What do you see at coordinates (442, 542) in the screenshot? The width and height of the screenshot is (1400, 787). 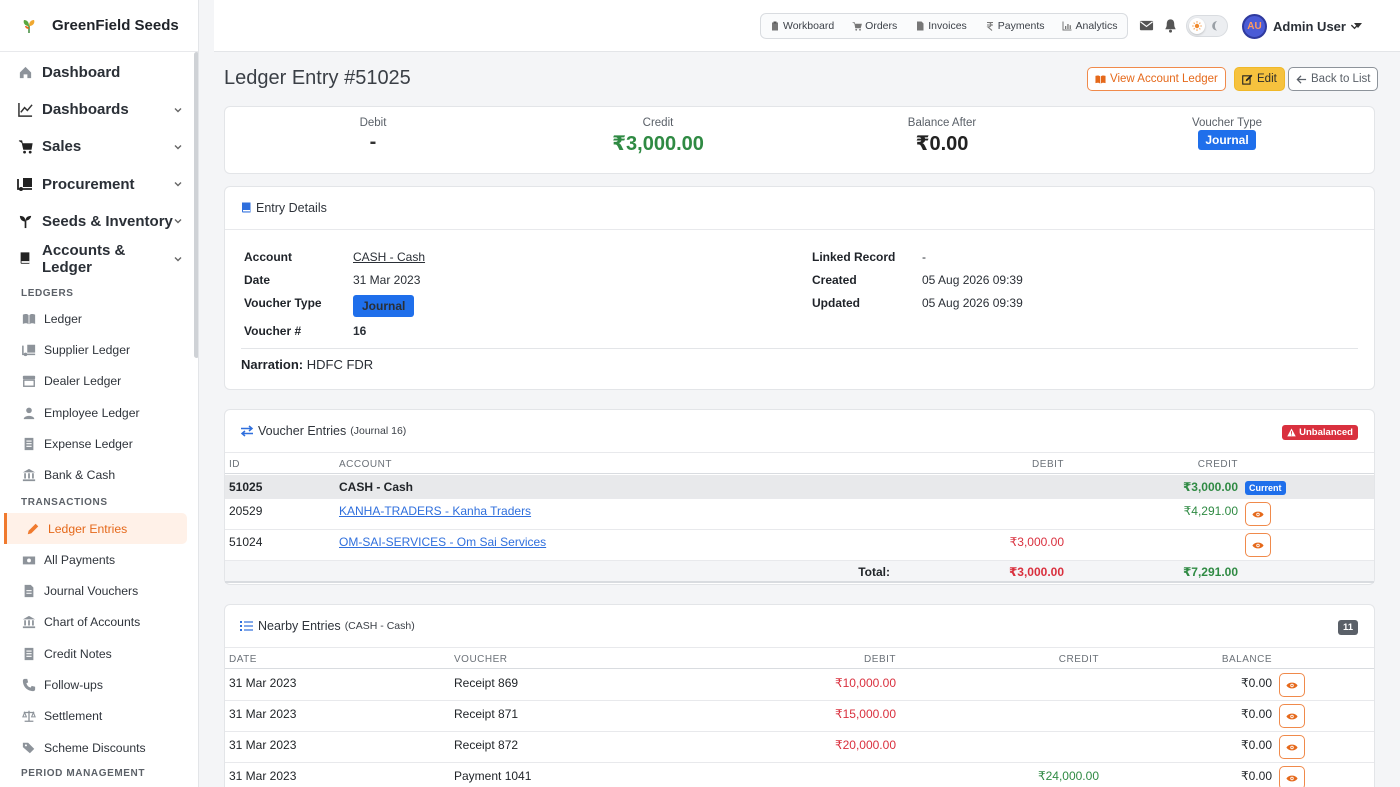 I see `account-link: OM-SAI-SERVICES - Om Sai Services` at bounding box center [442, 542].